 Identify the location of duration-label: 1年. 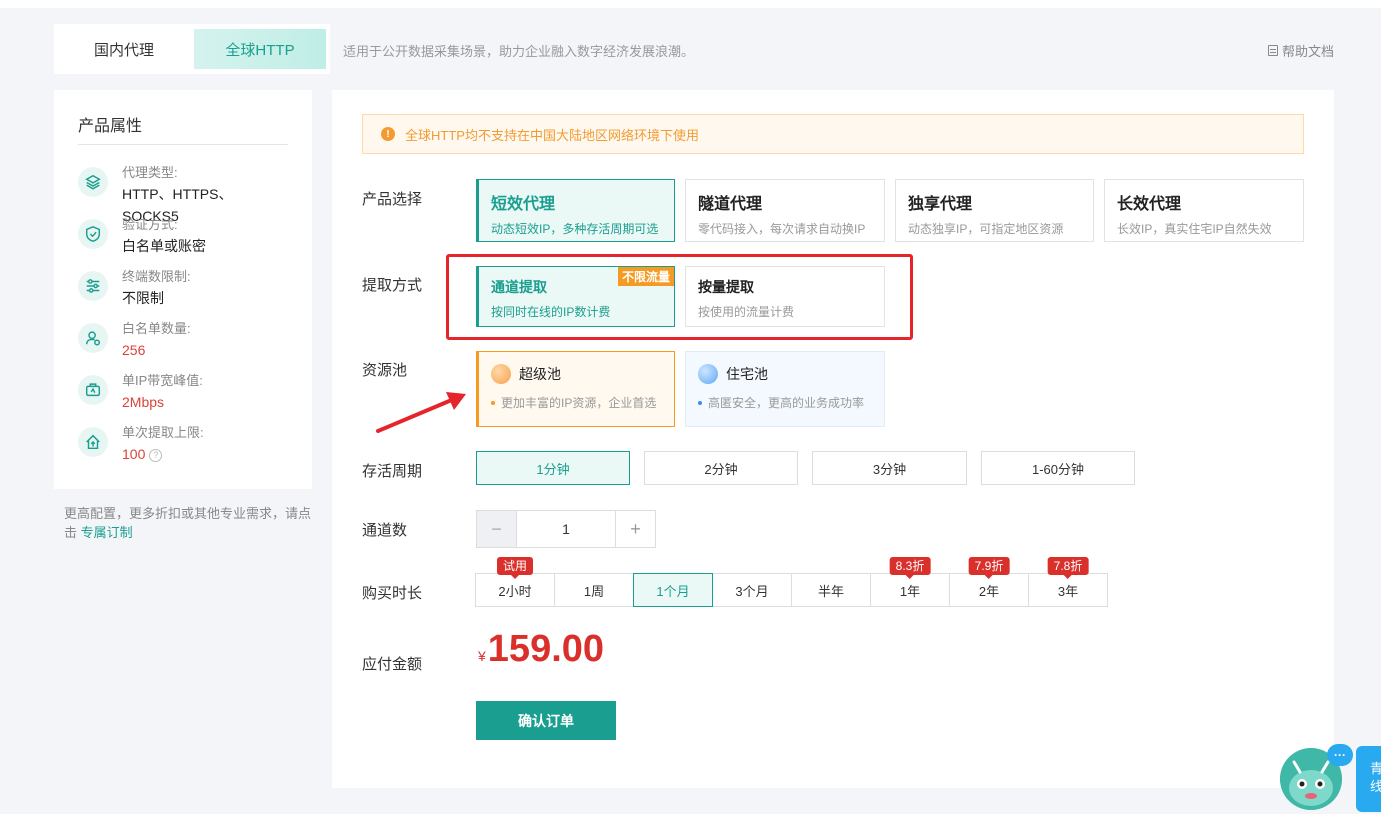
(910, 591).